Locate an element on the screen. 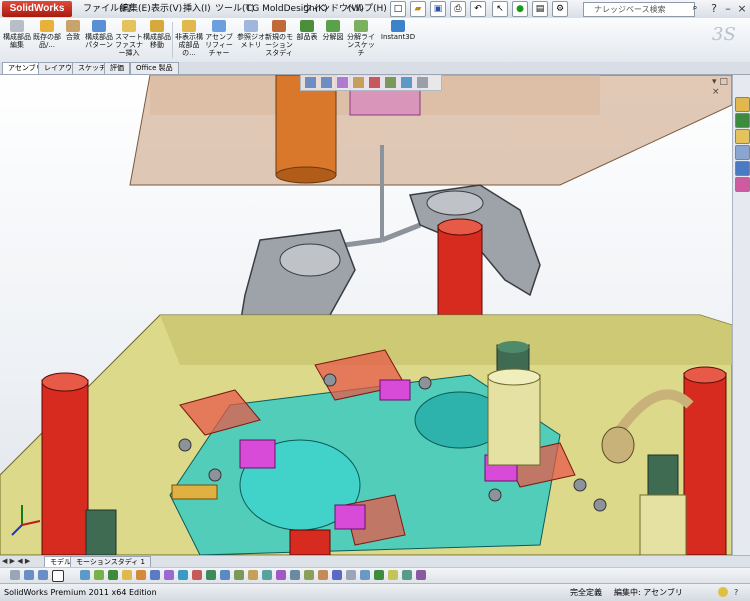 The width and height of the screenshot is (750, 601). filter-routing-icon is located at coordinates (281, 575).